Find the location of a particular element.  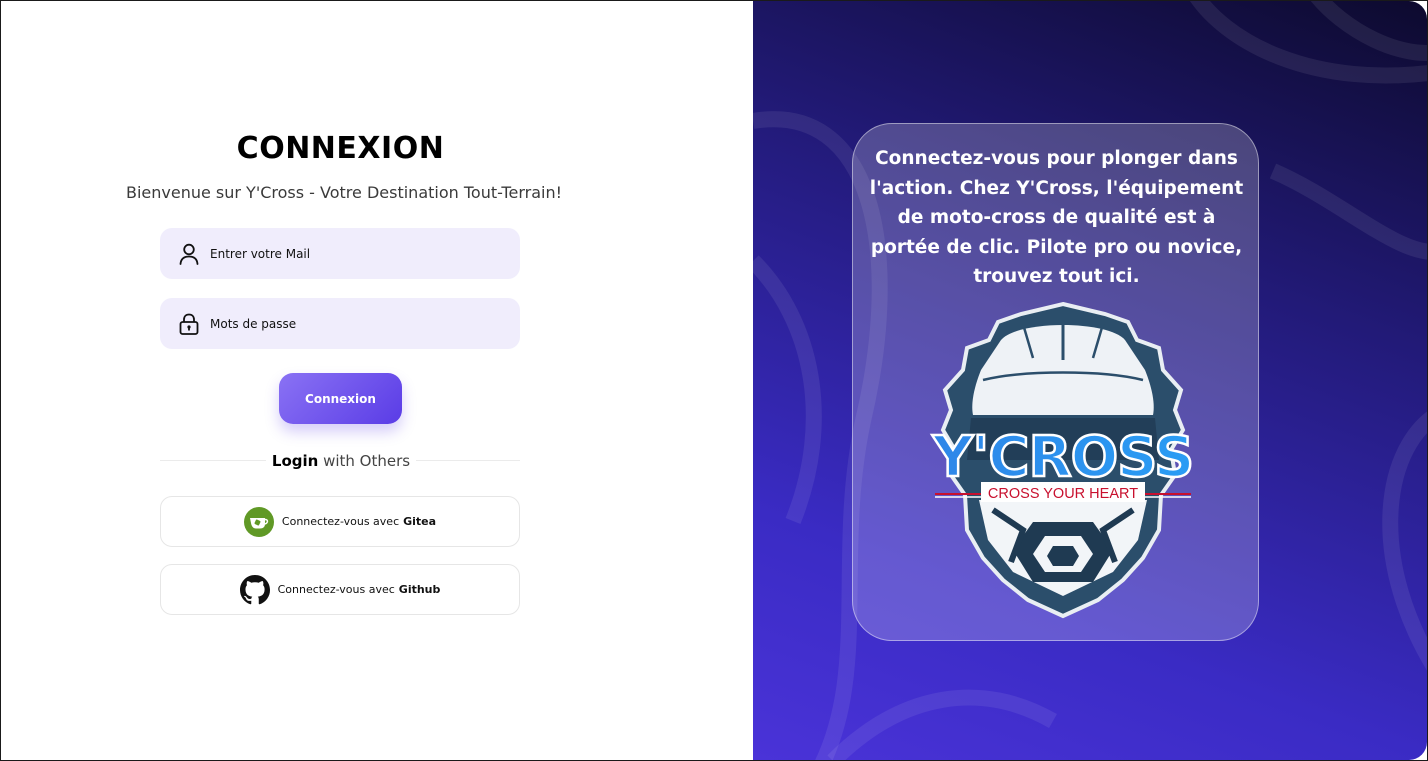

email-field is located at coordinates (340, 253).